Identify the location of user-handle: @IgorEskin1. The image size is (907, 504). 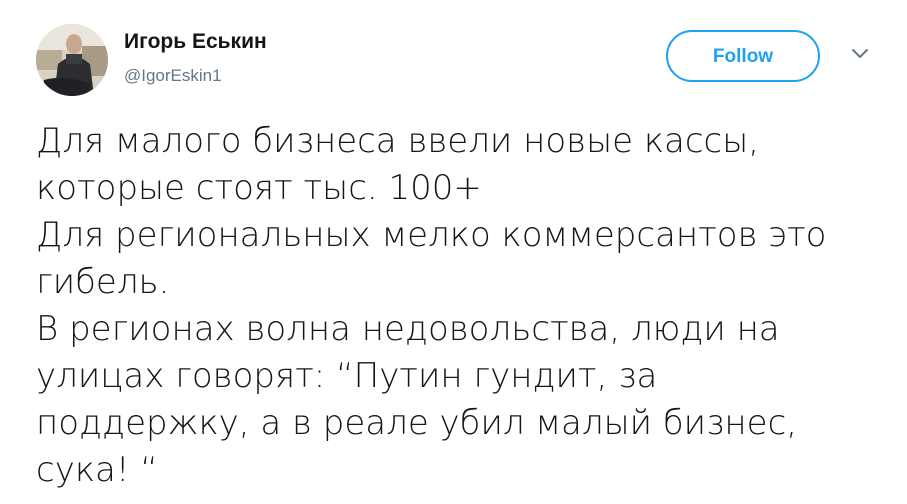
(173, 76).